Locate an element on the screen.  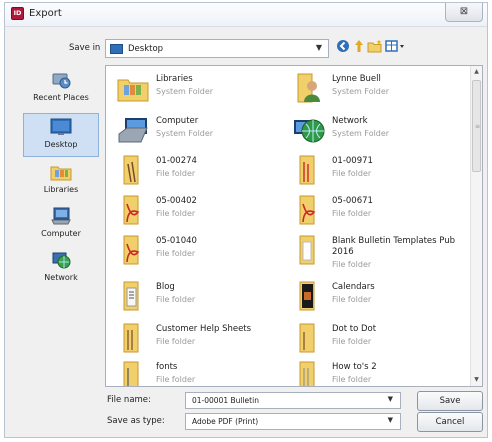
place-desktop: Desktop is located at coordinates (61, 135).